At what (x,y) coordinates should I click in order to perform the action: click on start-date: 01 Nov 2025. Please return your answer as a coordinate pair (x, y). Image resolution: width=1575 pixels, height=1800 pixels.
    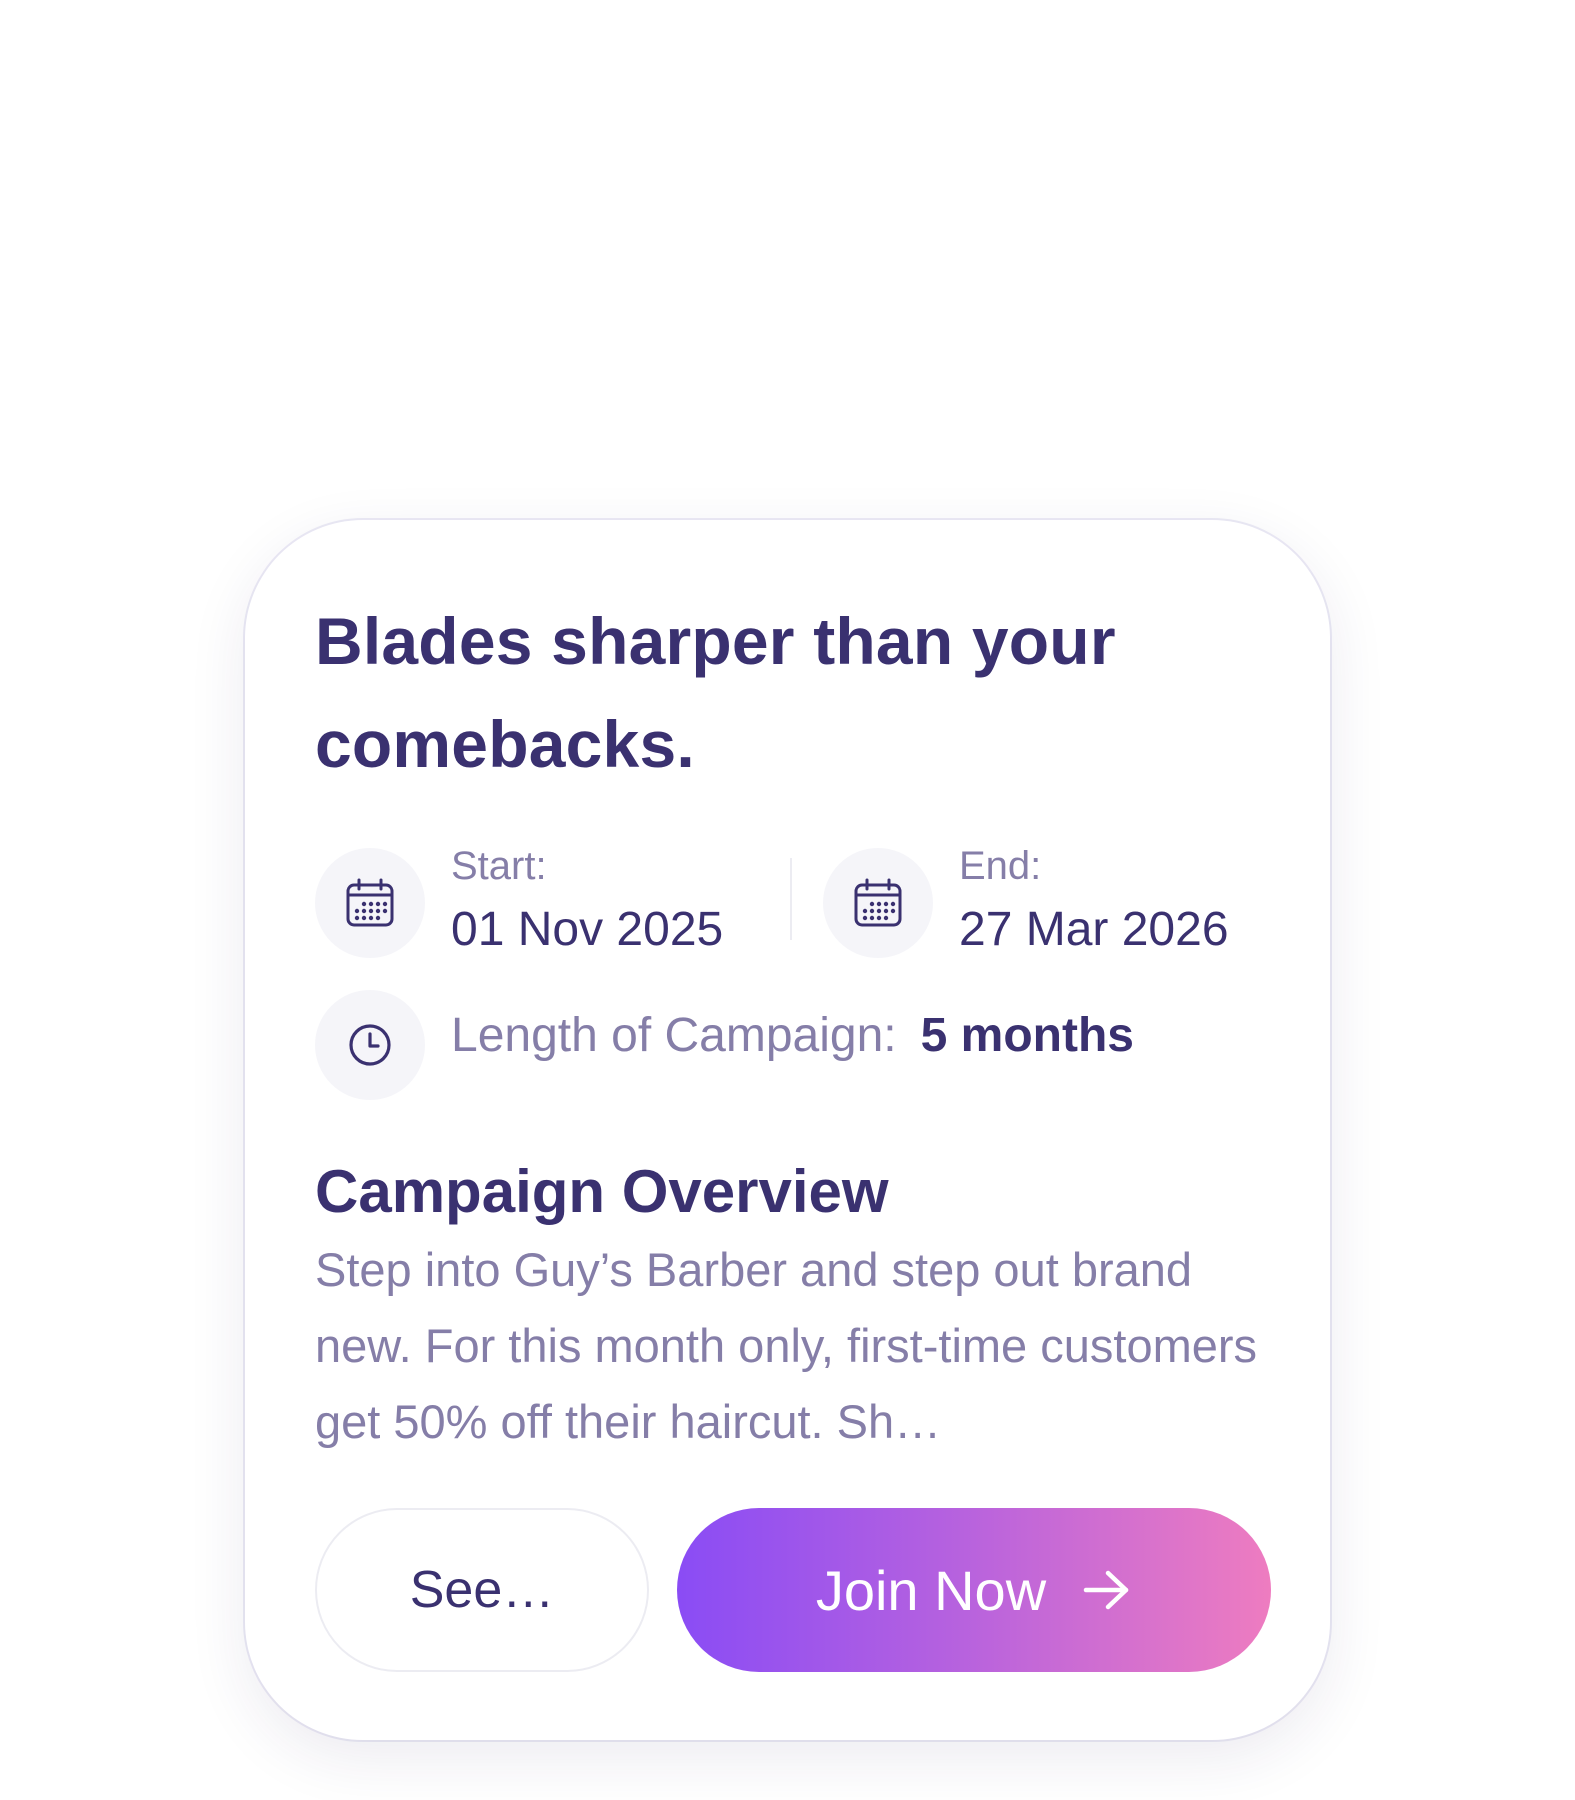
    Looking at the image, I should click on (587, 929).